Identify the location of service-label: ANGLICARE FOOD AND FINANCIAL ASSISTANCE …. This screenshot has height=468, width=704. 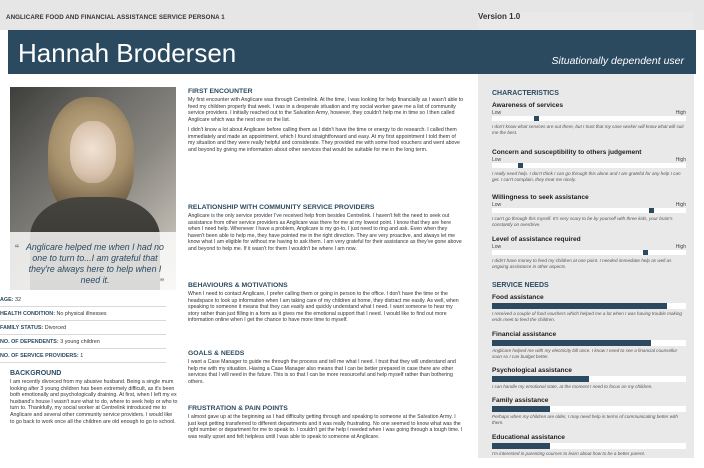
(115, 17).